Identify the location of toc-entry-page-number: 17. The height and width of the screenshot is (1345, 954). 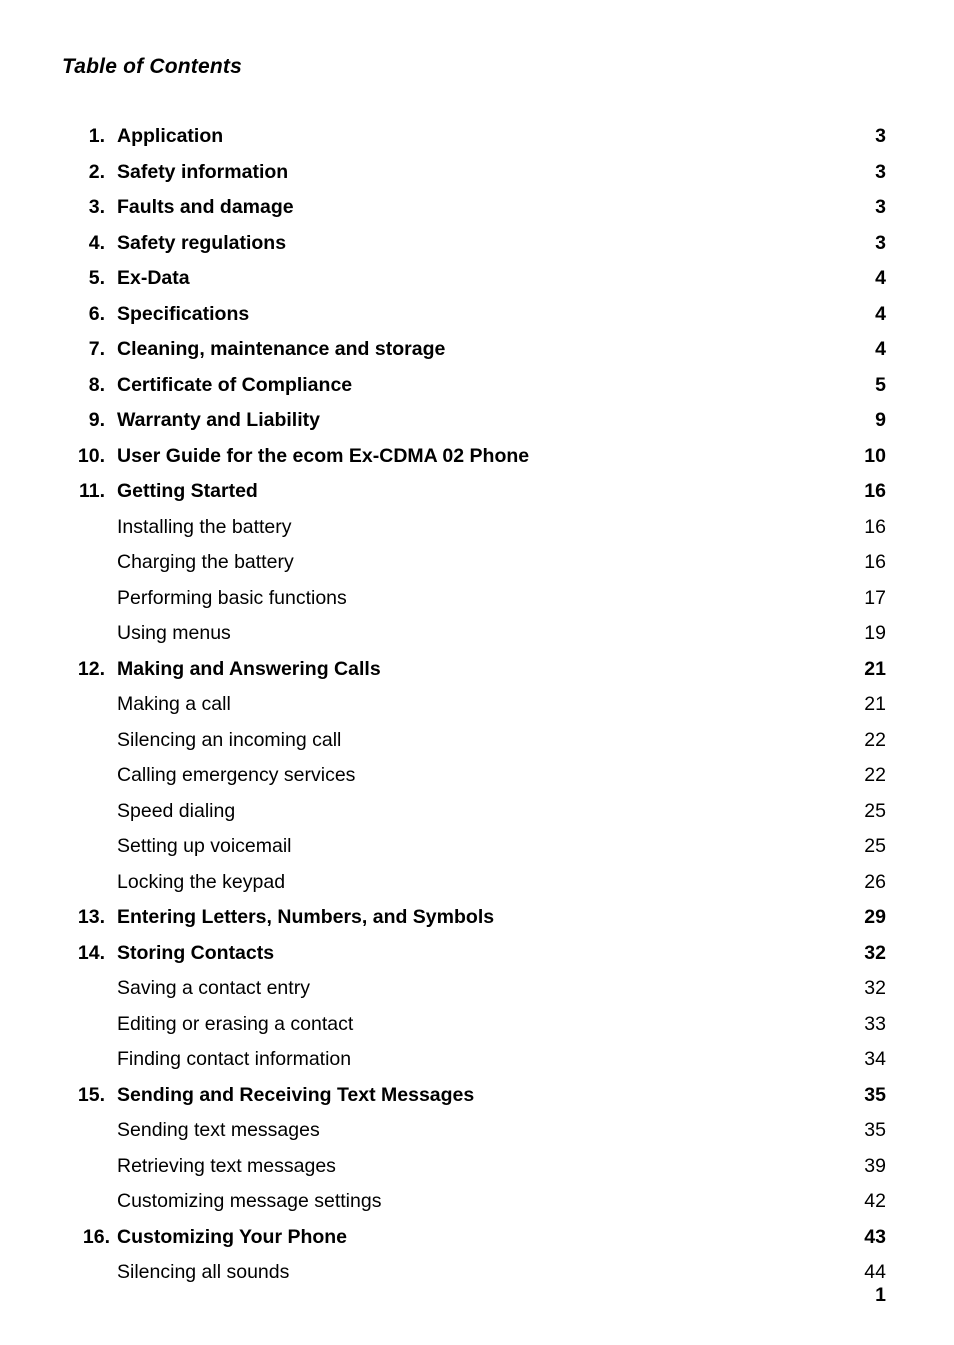
(875, 597).